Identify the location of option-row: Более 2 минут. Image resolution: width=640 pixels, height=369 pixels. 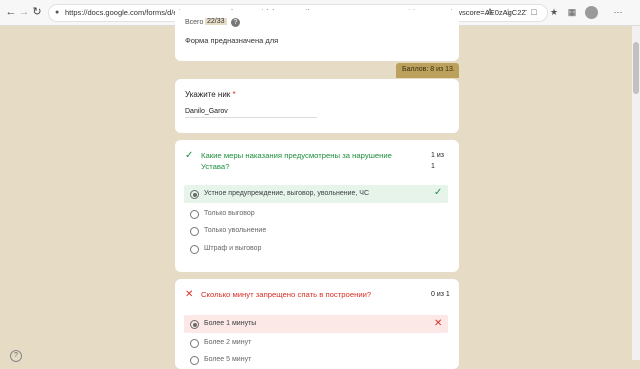
(316, 343).